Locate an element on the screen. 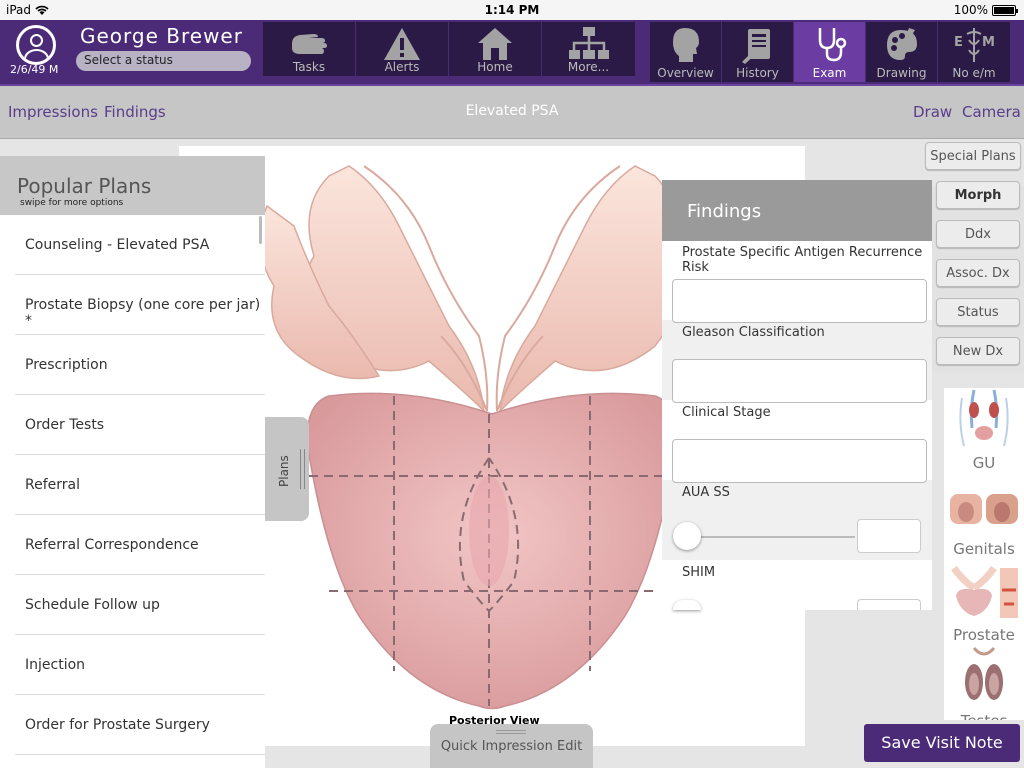  prostate-thumbnail-image is located at coordinates (984, 592).